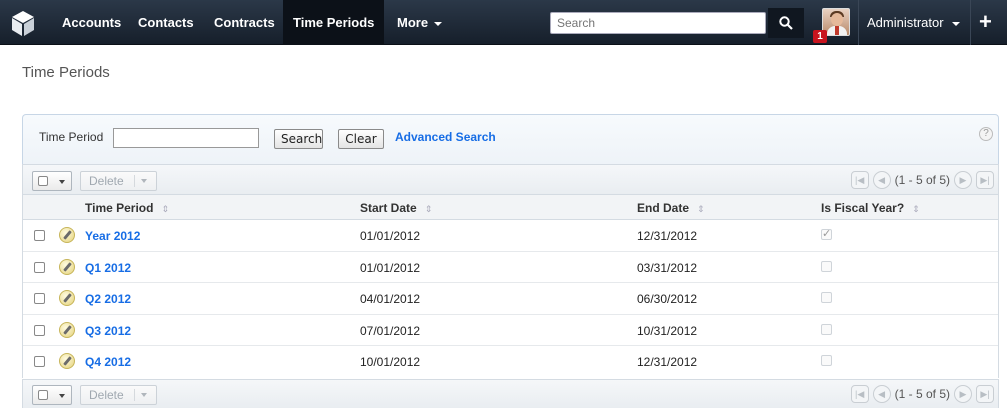 This screenshot has width=1007, height=408. I want to click on column-header-end-date: End Date ⇕, so click(671, 208).